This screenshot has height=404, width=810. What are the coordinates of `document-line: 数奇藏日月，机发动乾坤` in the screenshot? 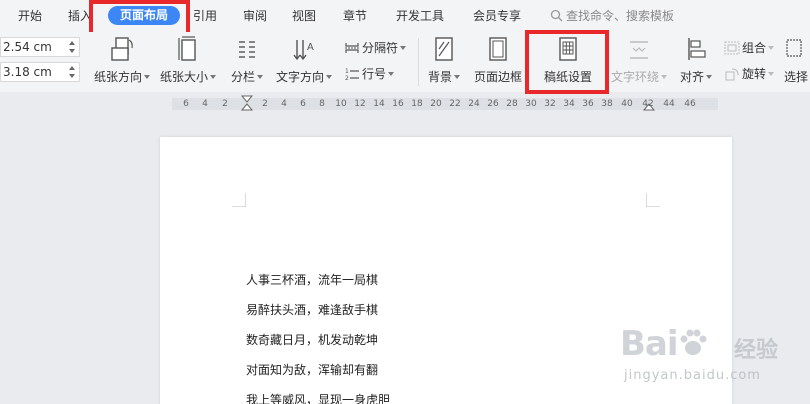 It's located at (312, 340).